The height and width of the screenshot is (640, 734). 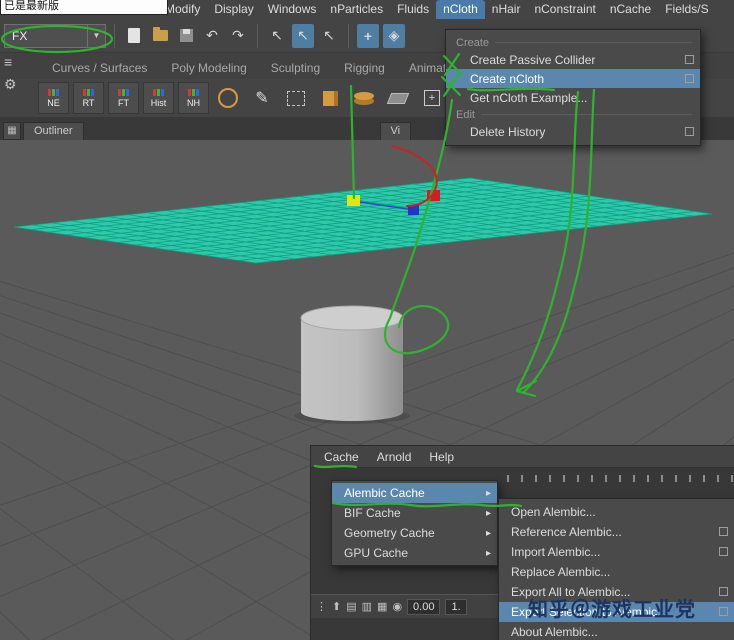 I want to click on move-tool-button: +, so click(x=368, y=35).